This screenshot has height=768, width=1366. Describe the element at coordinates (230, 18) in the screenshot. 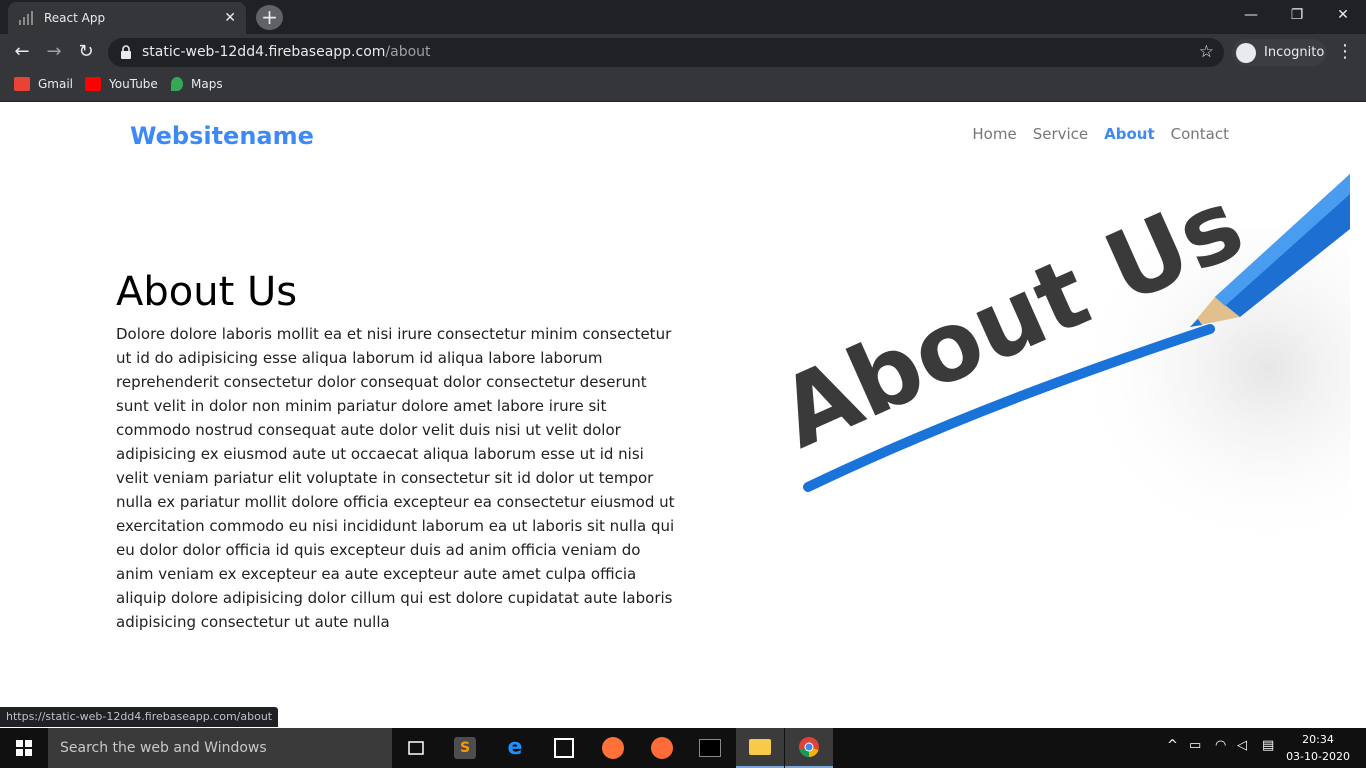

I see `tab-close-icon: ✕` at that location.